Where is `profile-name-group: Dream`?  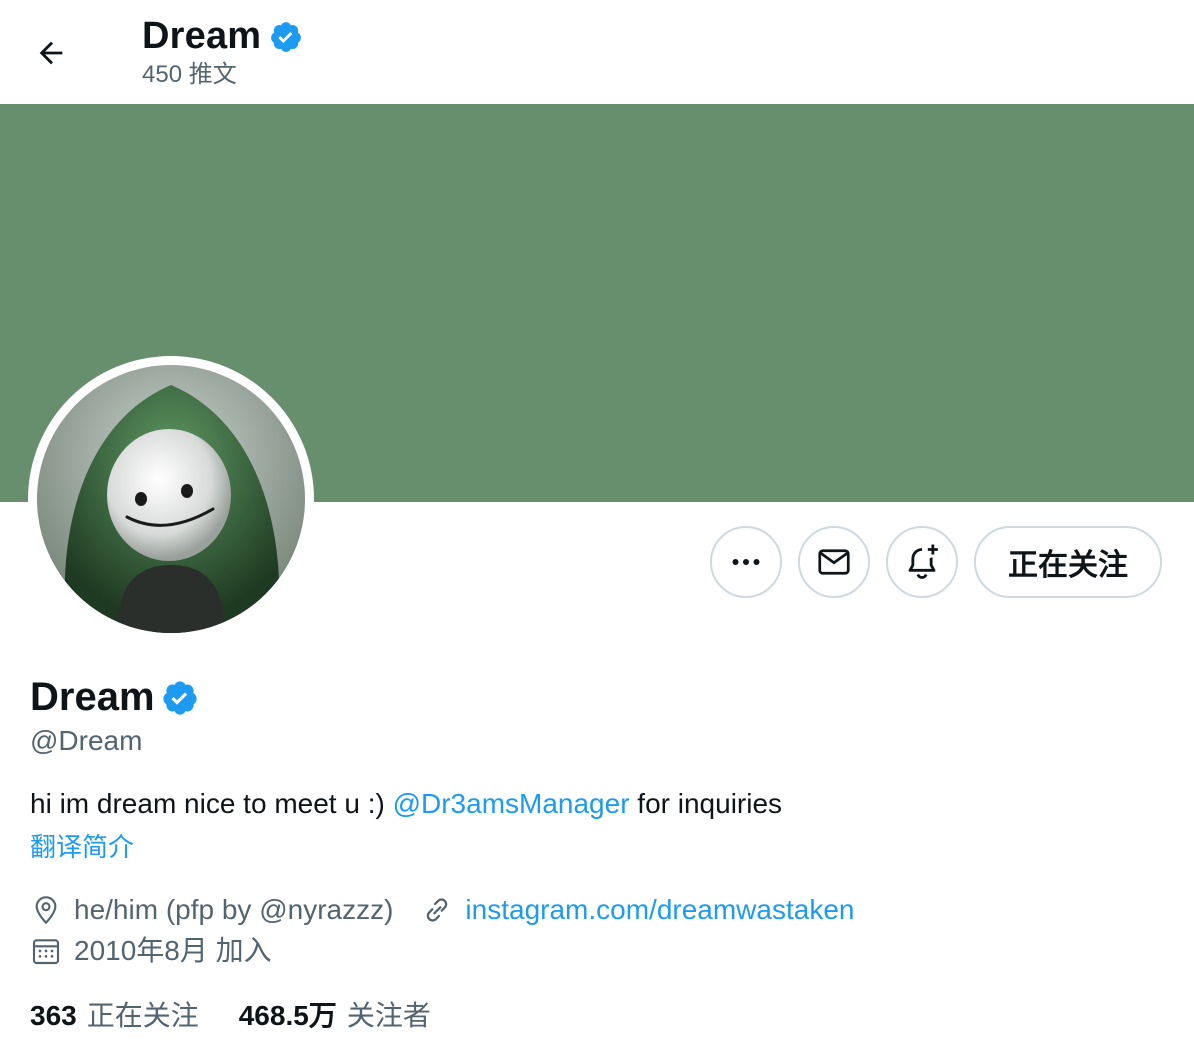
profile-name-group: Dream is located at coordinates (114, 697).